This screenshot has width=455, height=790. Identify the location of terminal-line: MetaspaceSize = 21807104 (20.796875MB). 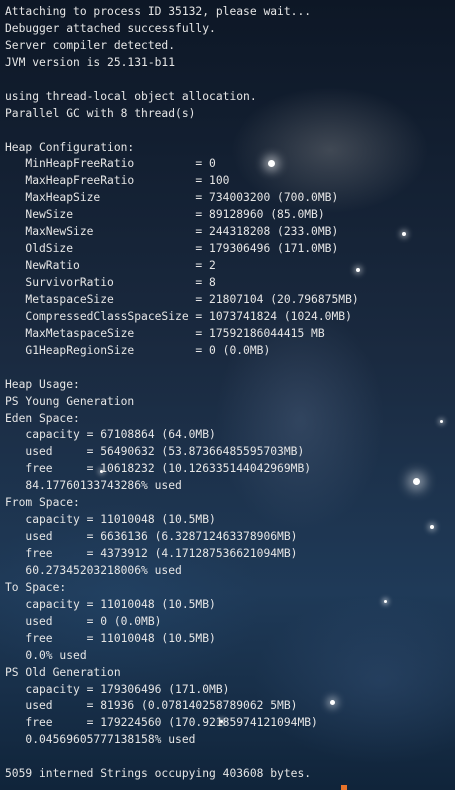
(182, 299).